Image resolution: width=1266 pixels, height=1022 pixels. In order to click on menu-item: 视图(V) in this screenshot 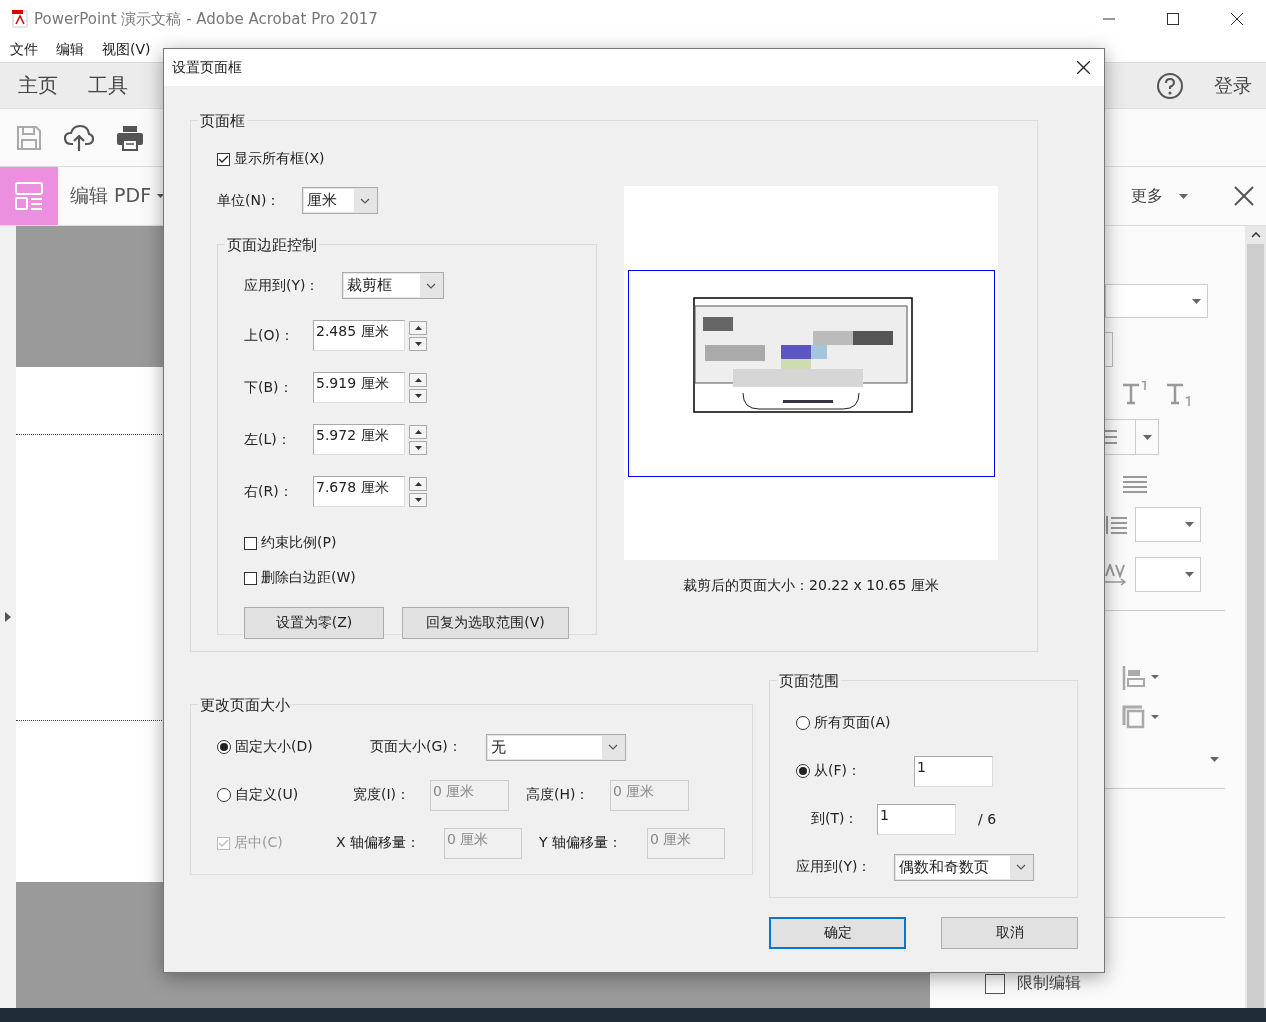, I will do `click(126, 50)`.